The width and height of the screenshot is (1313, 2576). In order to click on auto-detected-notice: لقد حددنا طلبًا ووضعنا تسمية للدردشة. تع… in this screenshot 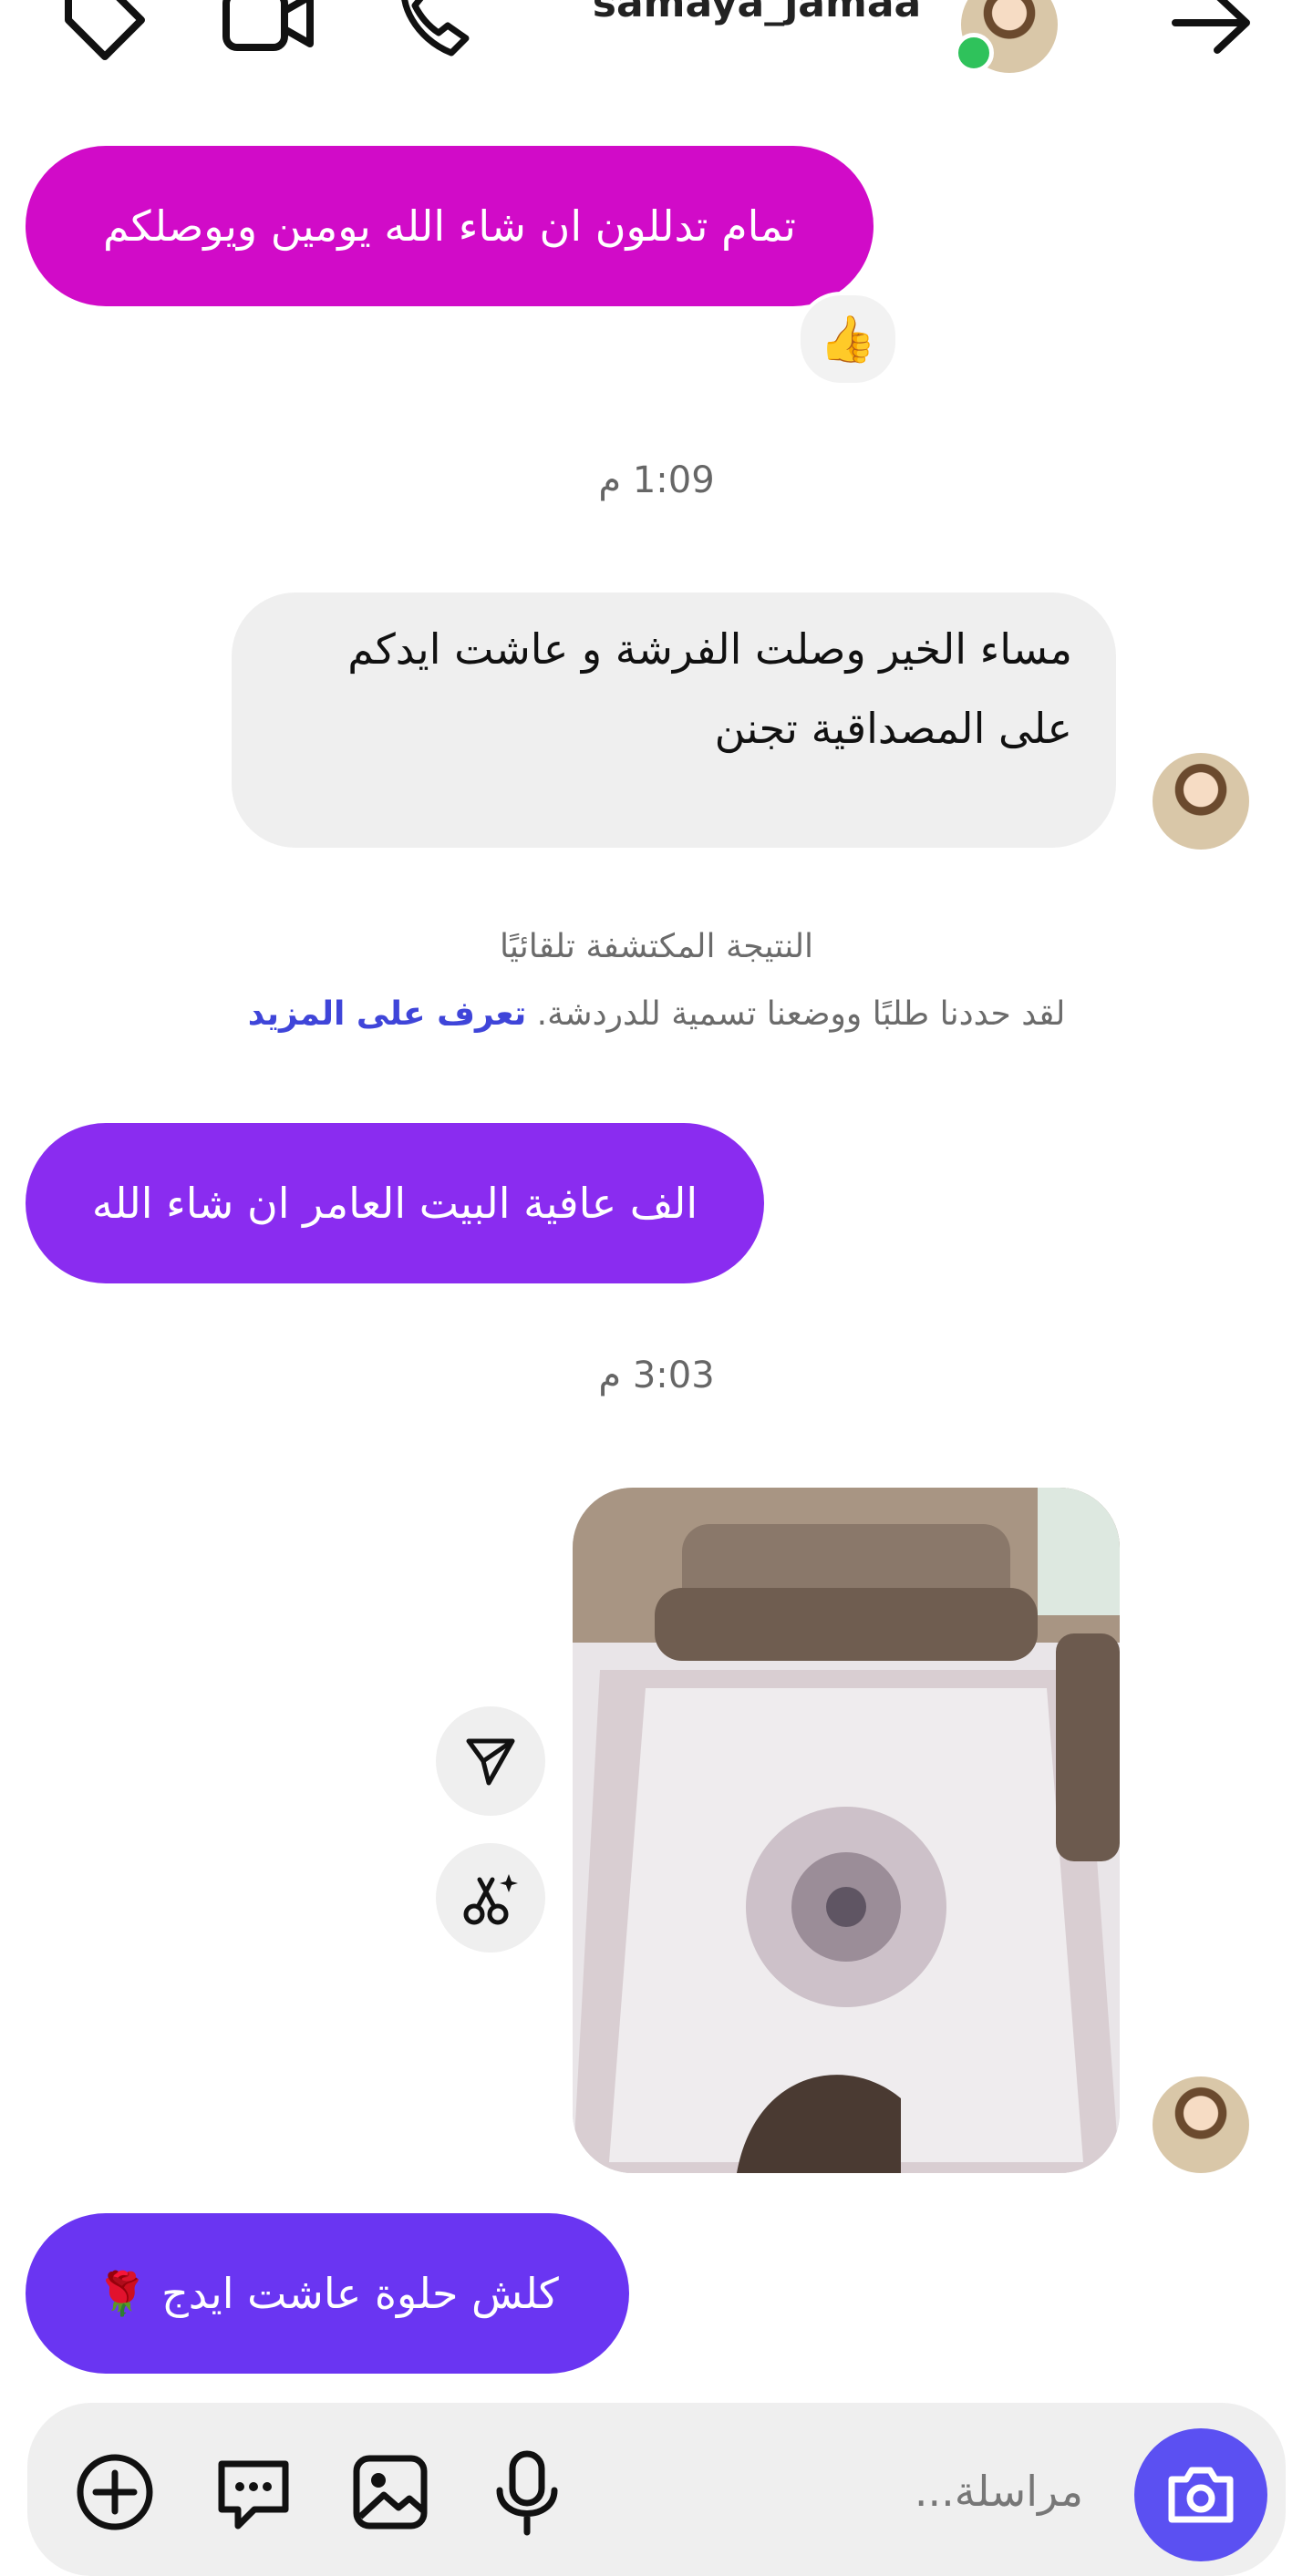, I will do `click(656, 1014)`.